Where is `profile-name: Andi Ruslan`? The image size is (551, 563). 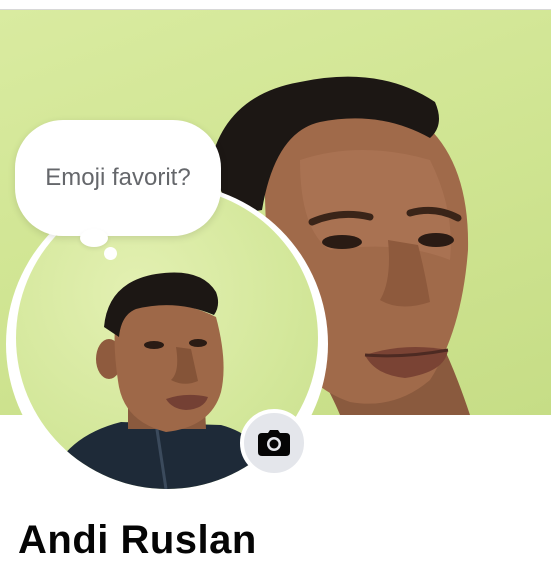 profile-name: Andi Ruslan is located at coordinates (137, 540).